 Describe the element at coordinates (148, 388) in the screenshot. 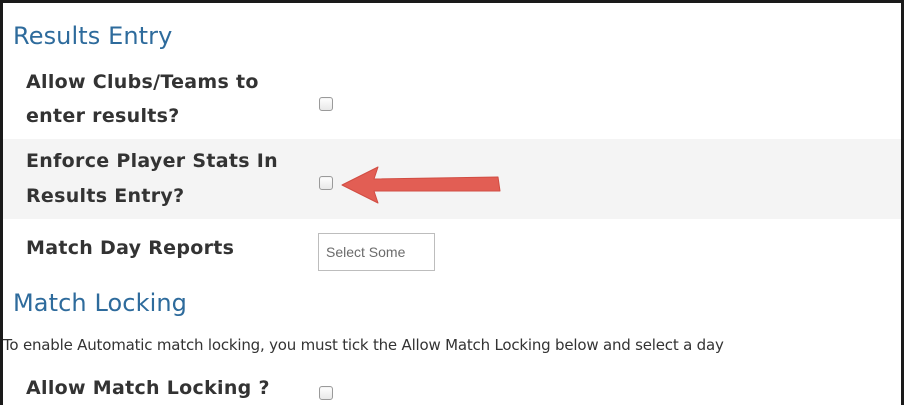

I see `allow-match-locking-label: Allow Match Locking ?` at that location.